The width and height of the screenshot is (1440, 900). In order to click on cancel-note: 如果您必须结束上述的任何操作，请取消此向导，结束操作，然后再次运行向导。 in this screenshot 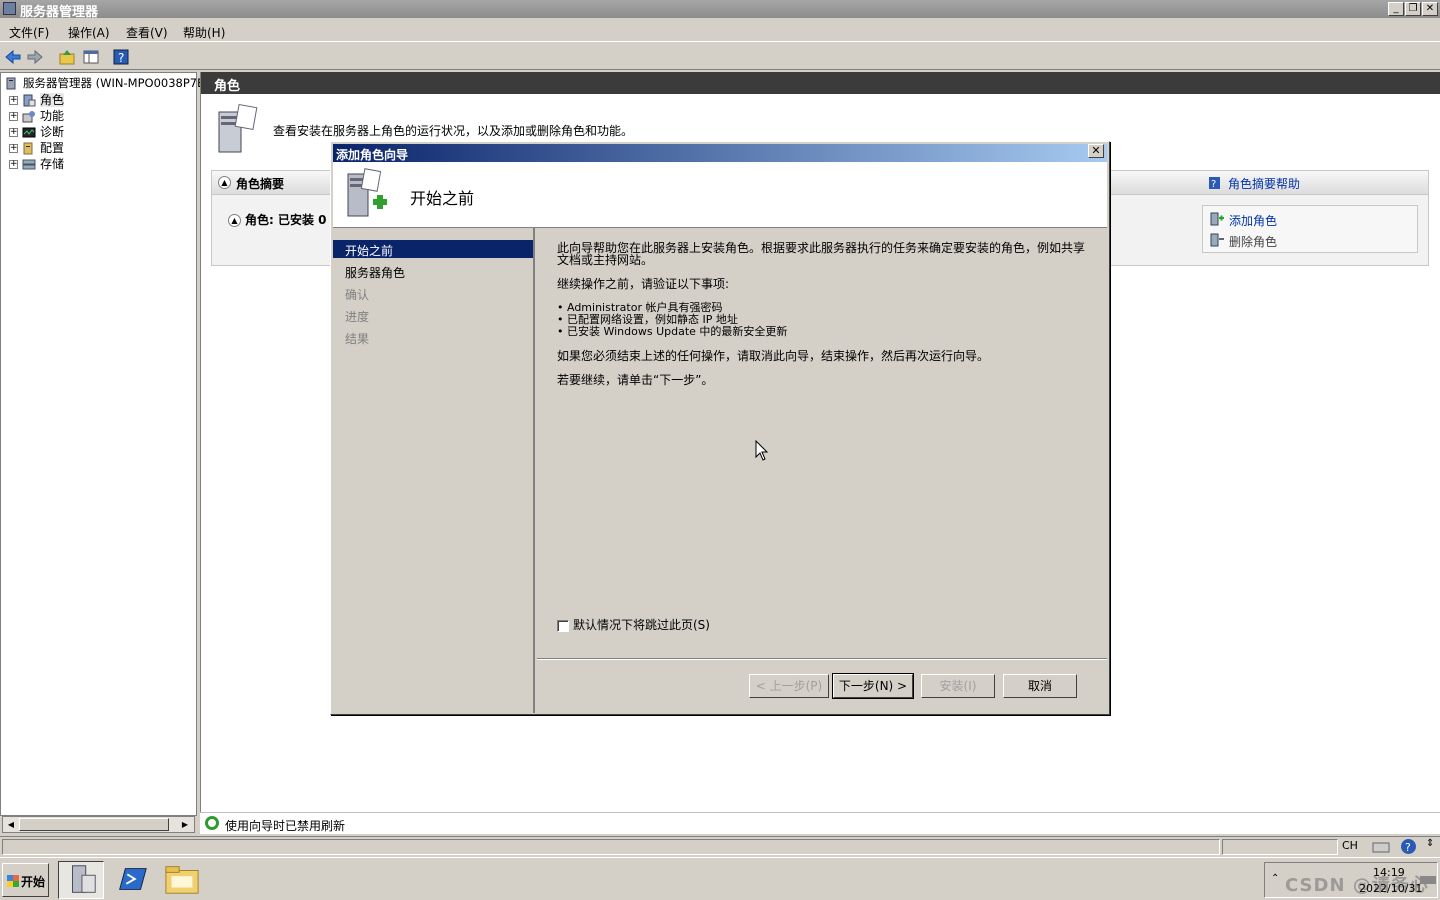, I will do `click(773, 356)`.